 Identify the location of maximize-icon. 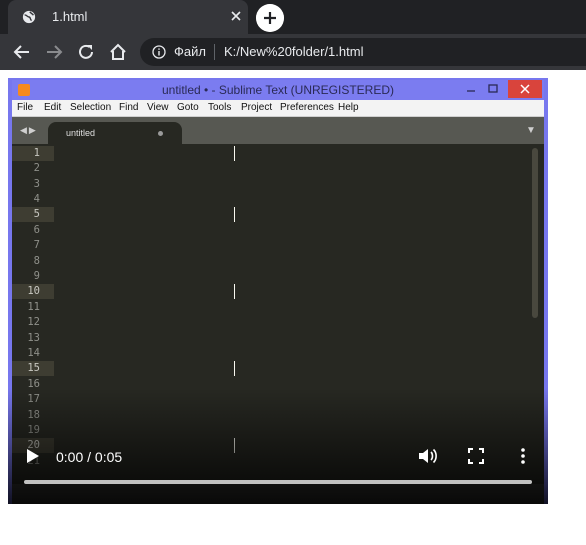
(493, 88).